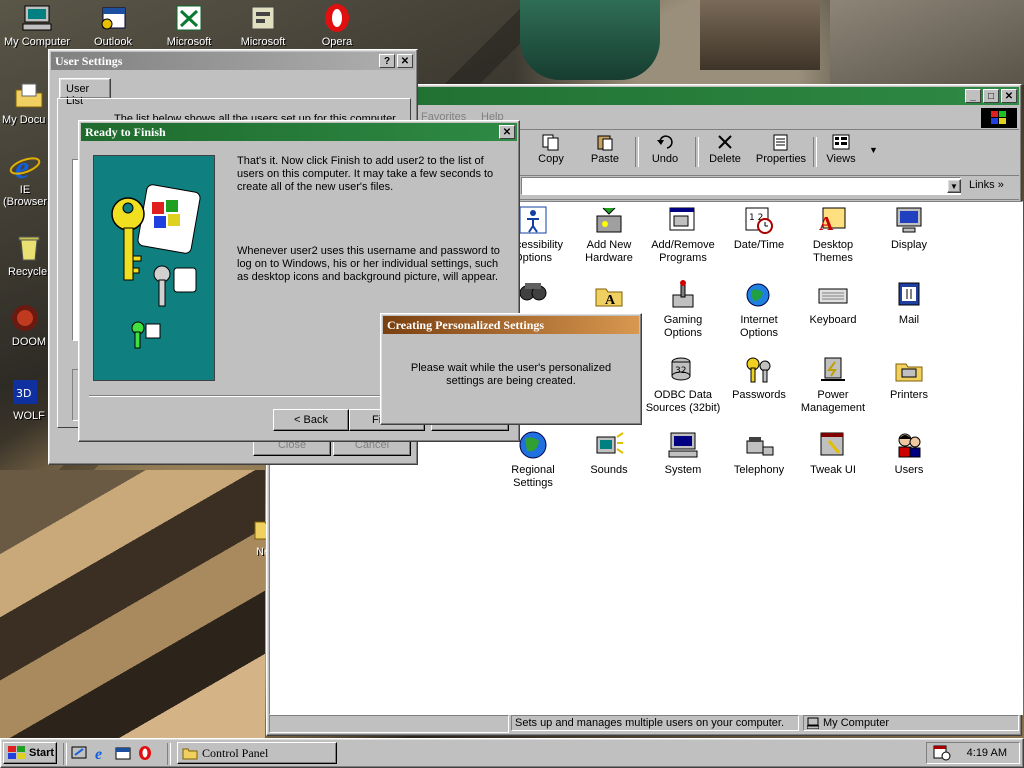 The width and height of the screenshot is (1024, 768). Describe the element at coordinates (759, 320) in the screenshot. I see `cp-item-label: Internet` at that location.